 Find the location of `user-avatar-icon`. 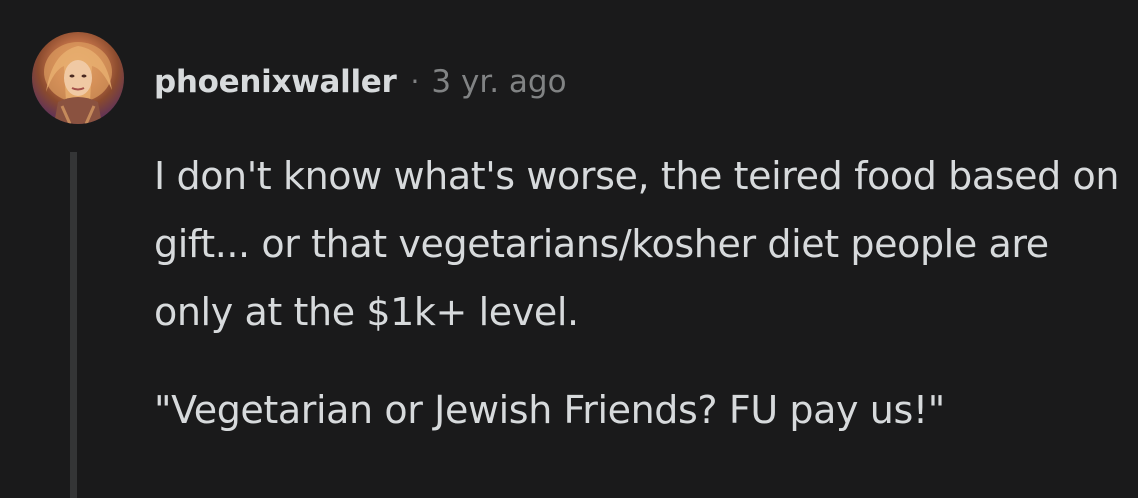

user-avatar-icon is located at coordinates (78, 83).